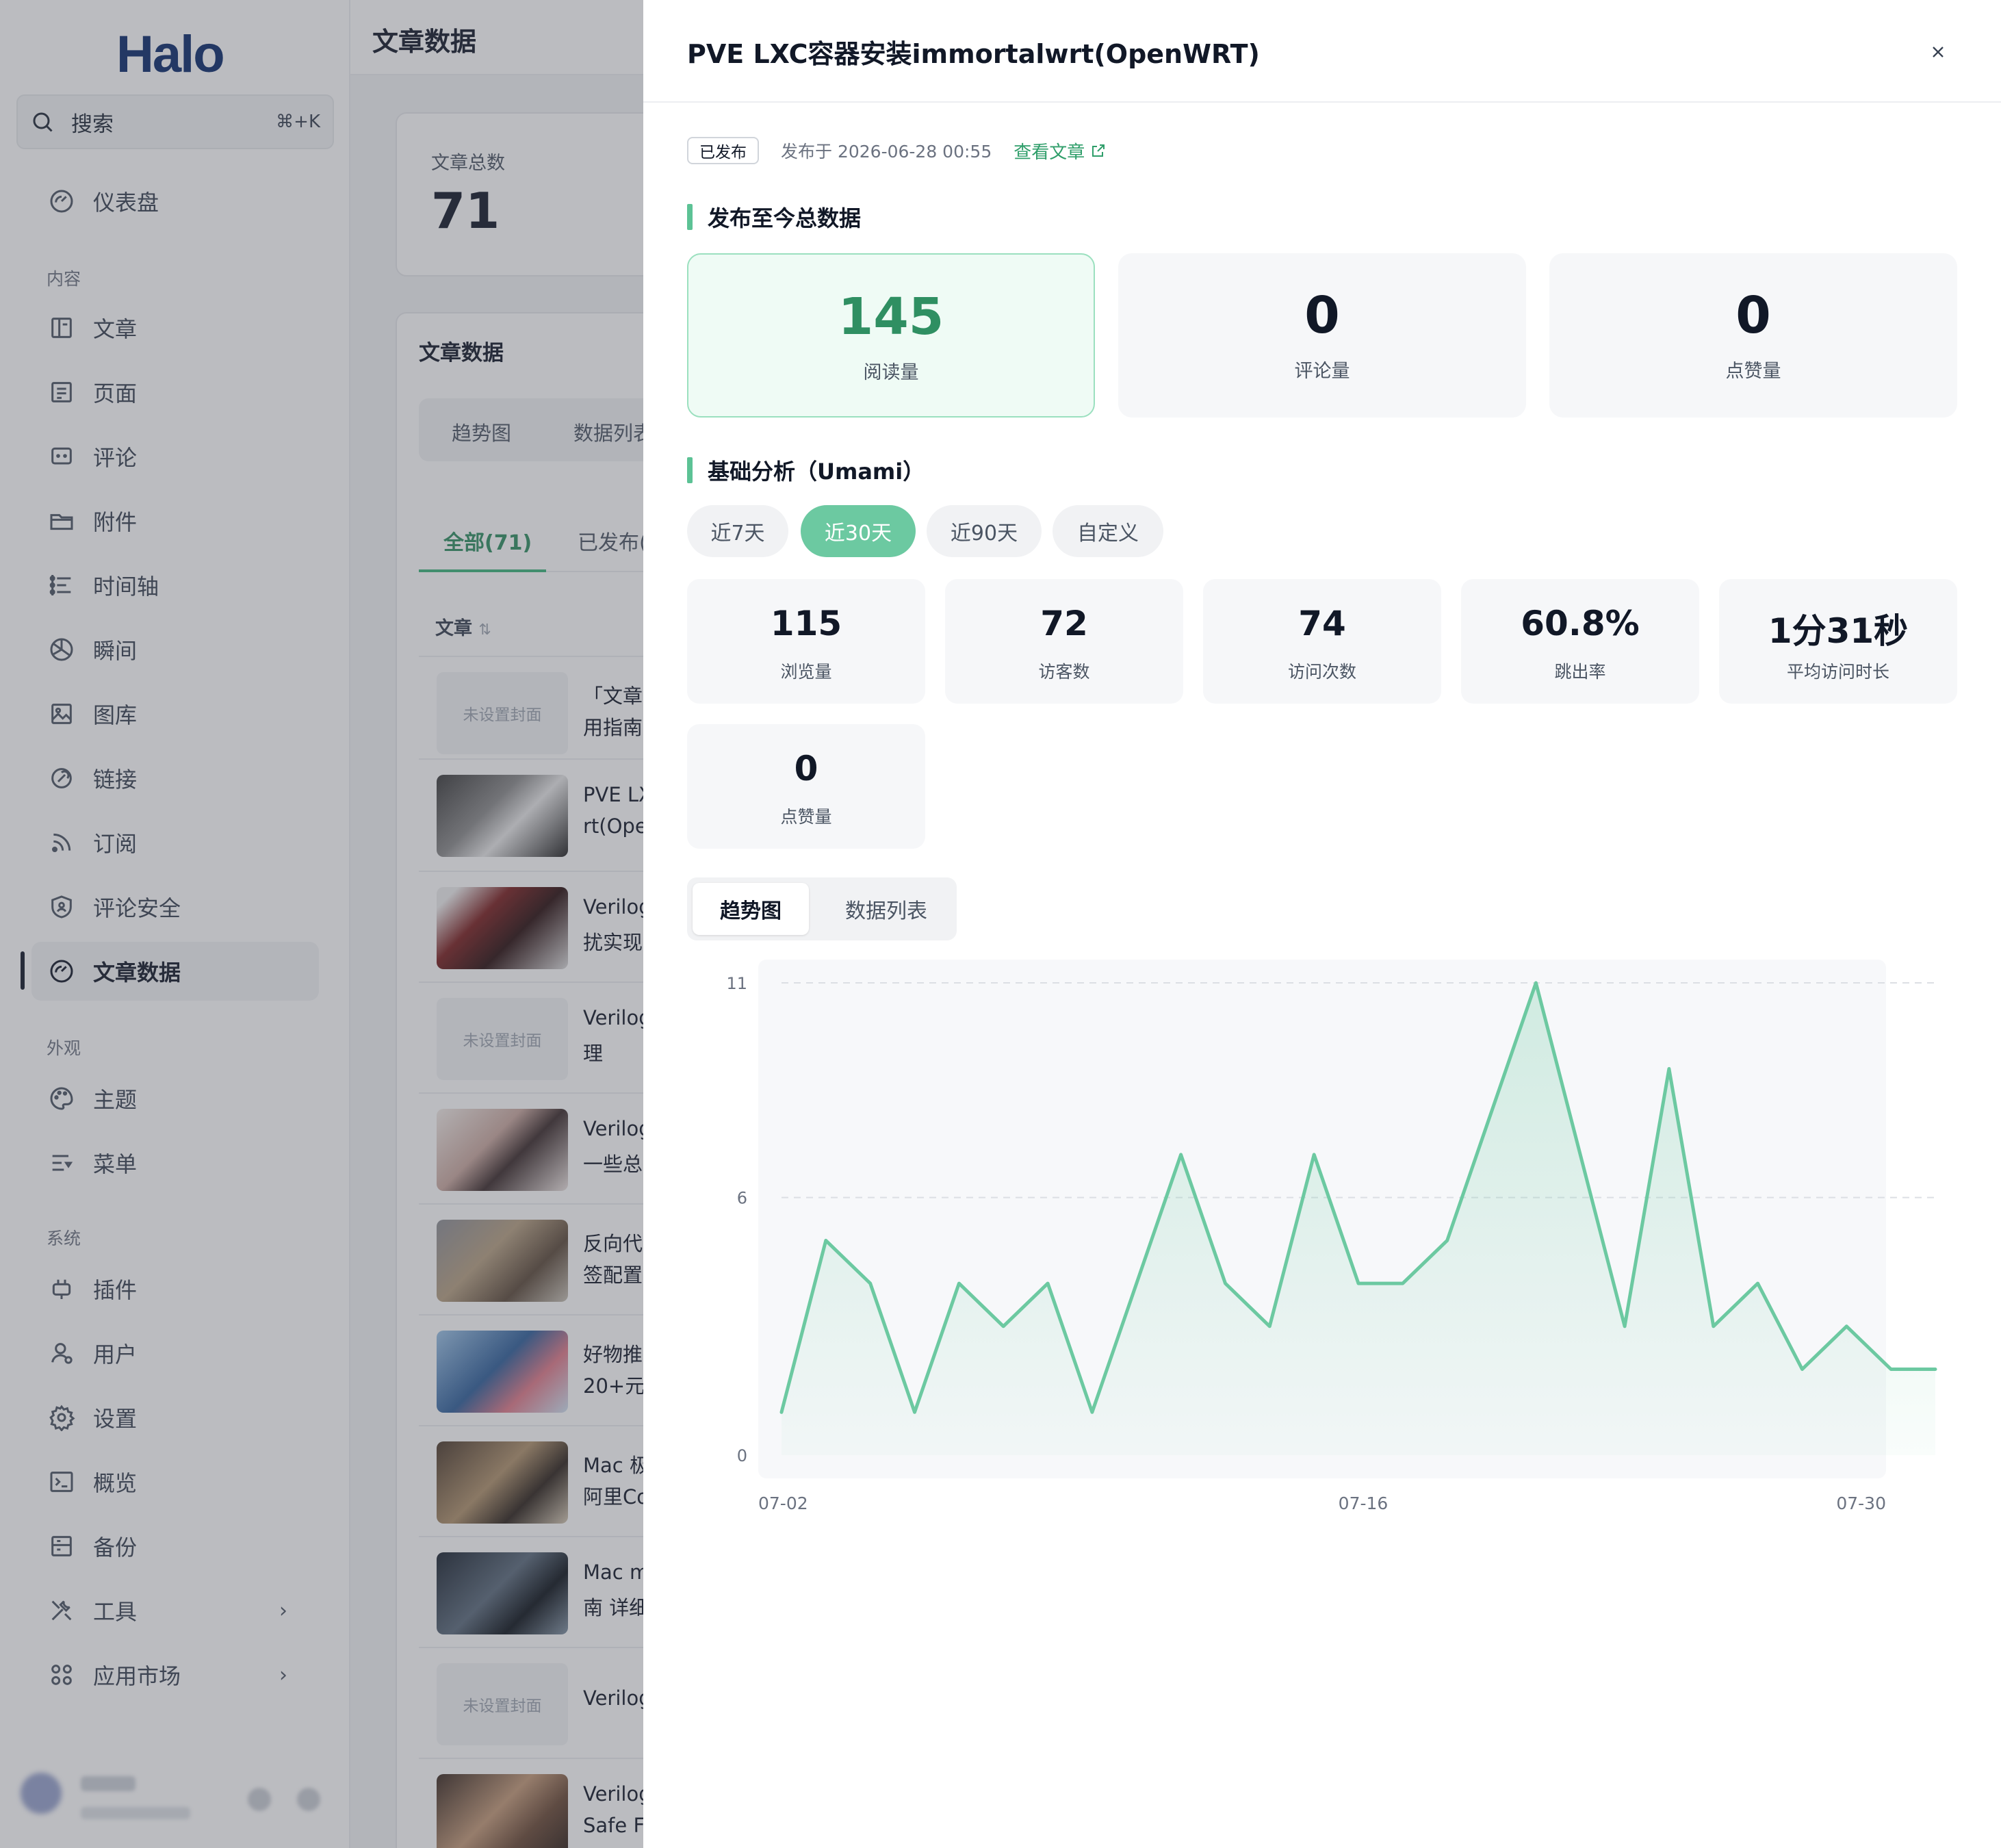 The width and height of the screenshot is (2001, 1848). What do you see at coordinates (737, 983) in the screenshot?
I see `y-tick-label: 11` at bounding box center [737, 983].